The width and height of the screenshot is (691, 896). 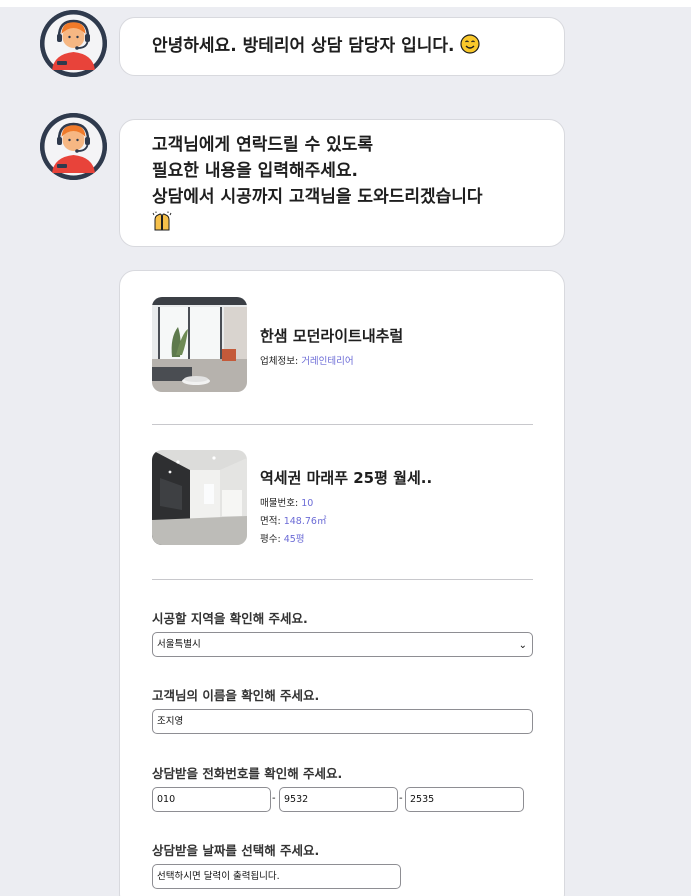 What do you see at coordinates (230, 618) in the screenshot?
I see `region-question: 시공할 지역을 확인해 주세요.` at bounding box center [230, 618].